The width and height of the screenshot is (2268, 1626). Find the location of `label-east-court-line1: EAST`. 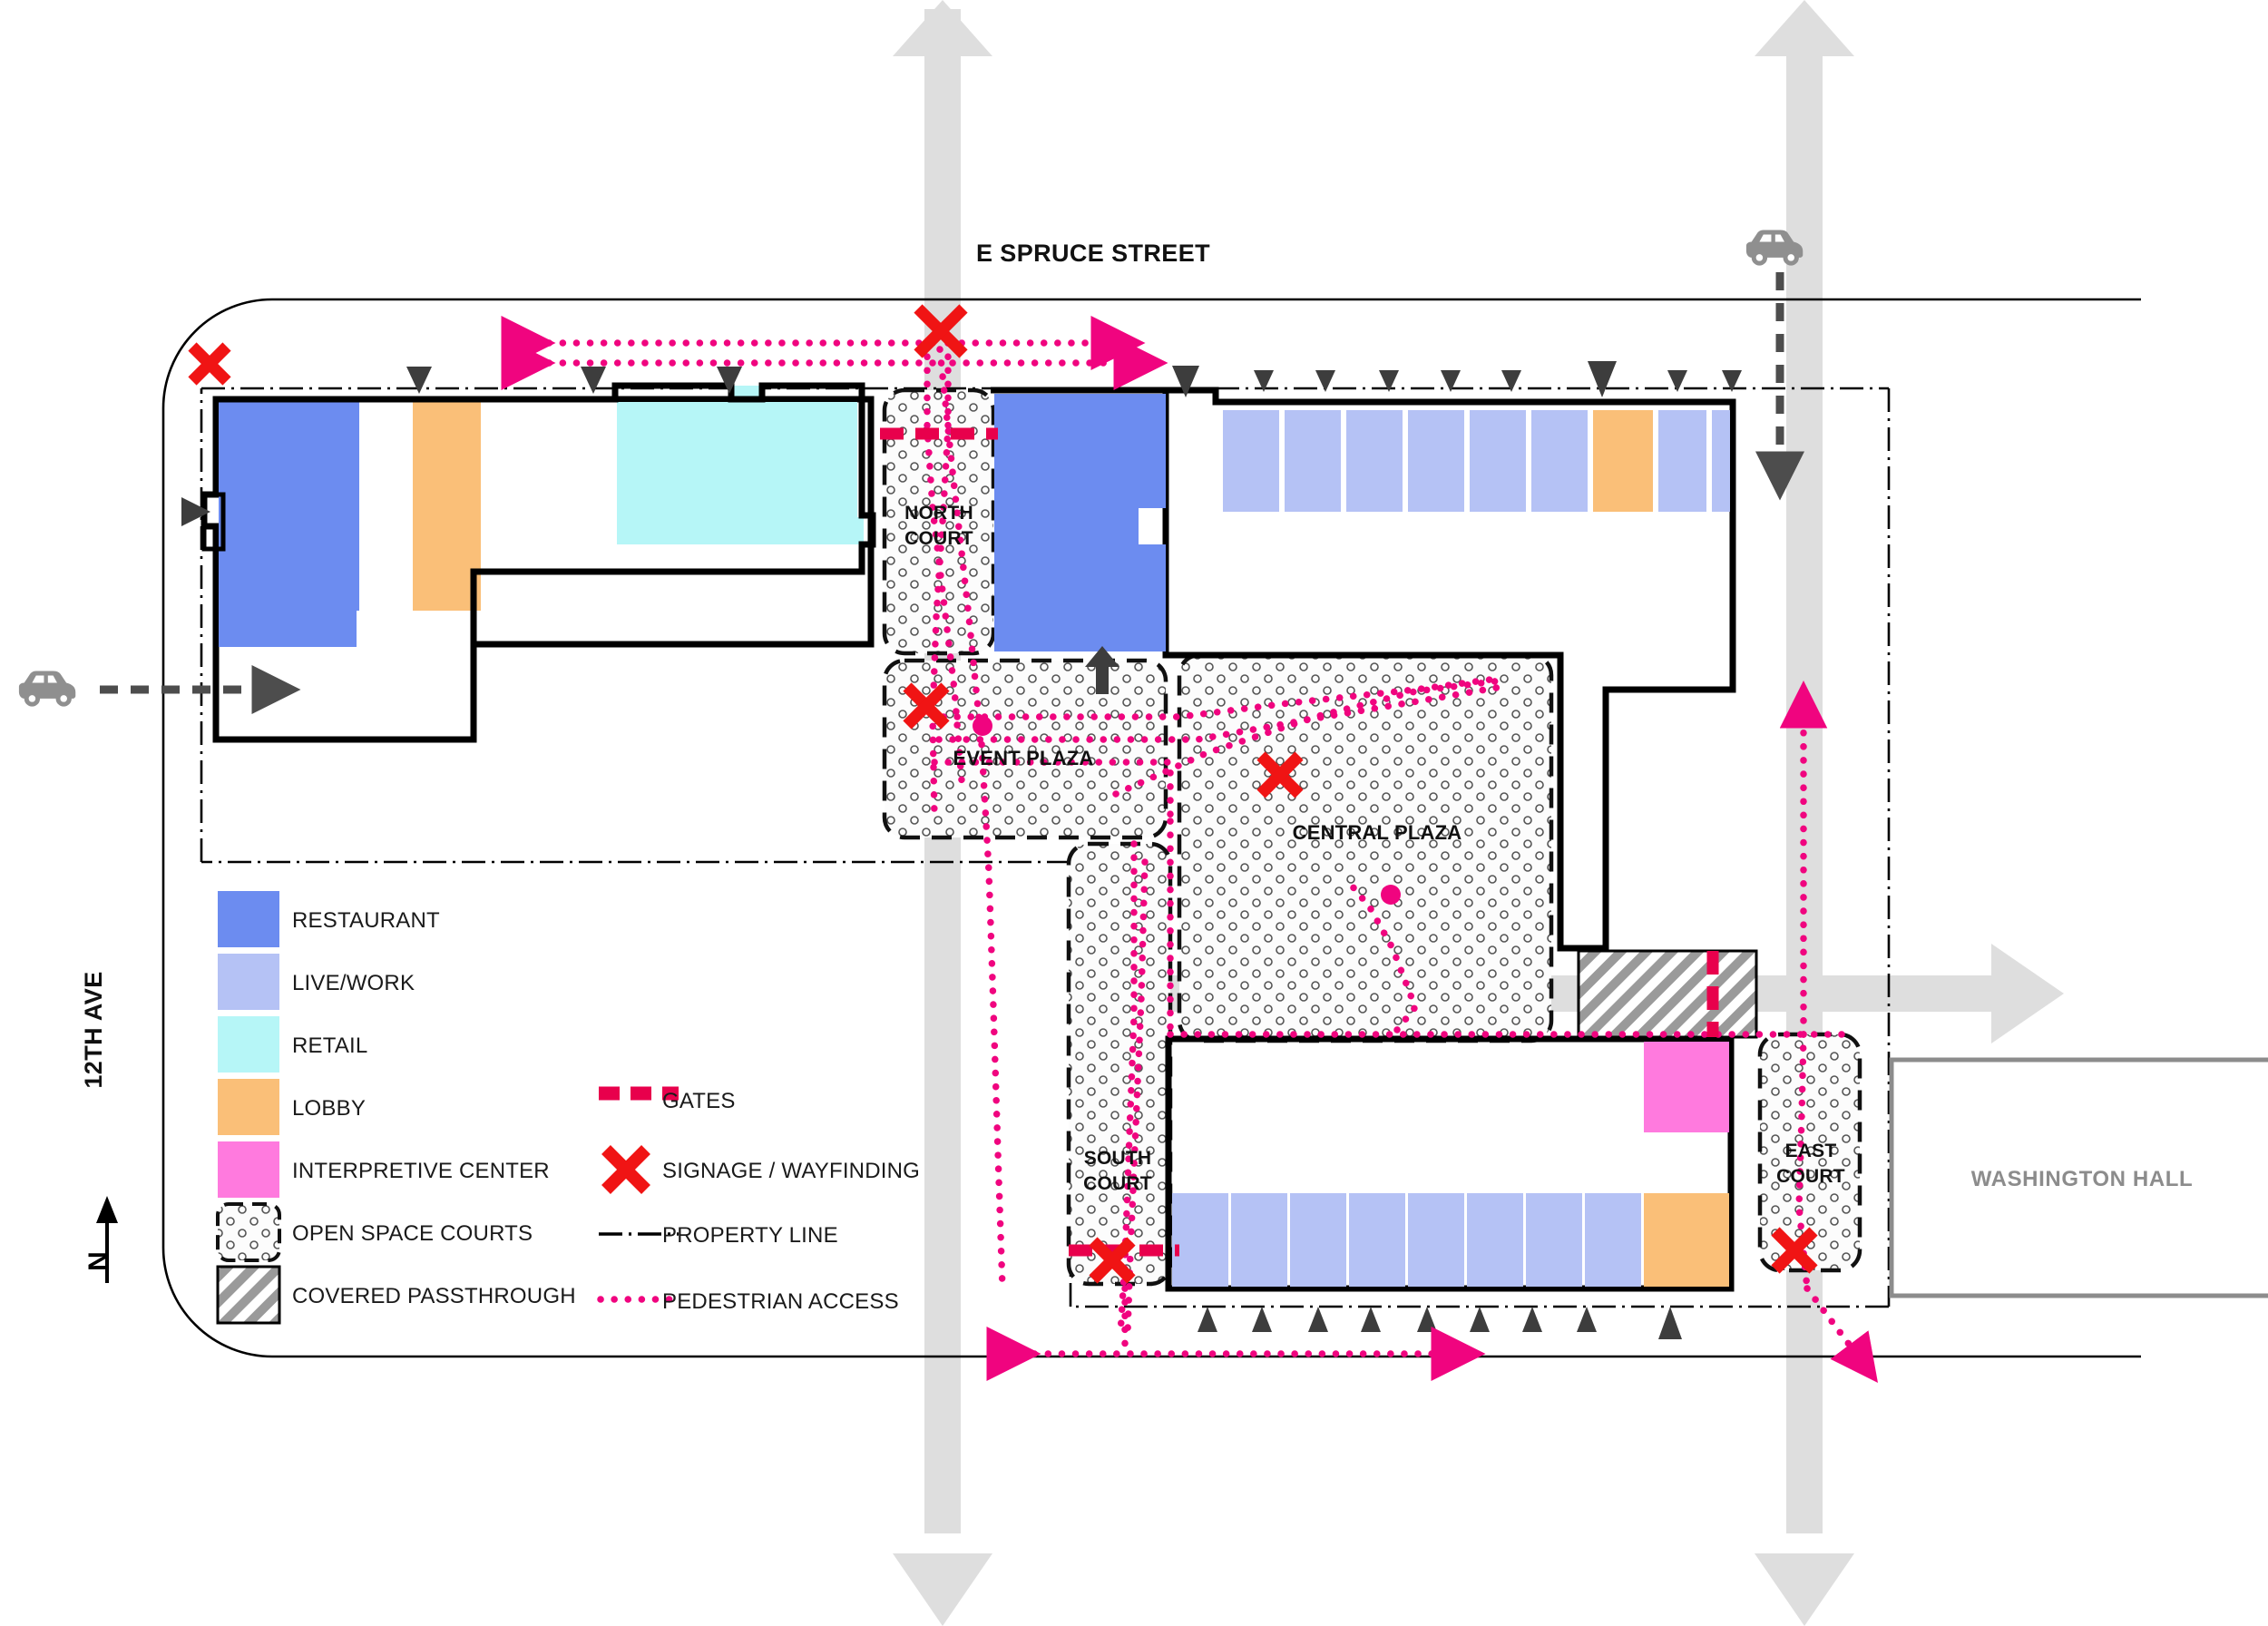

label-east-court-line1: EAST is located at coordinates (1811, 1151).